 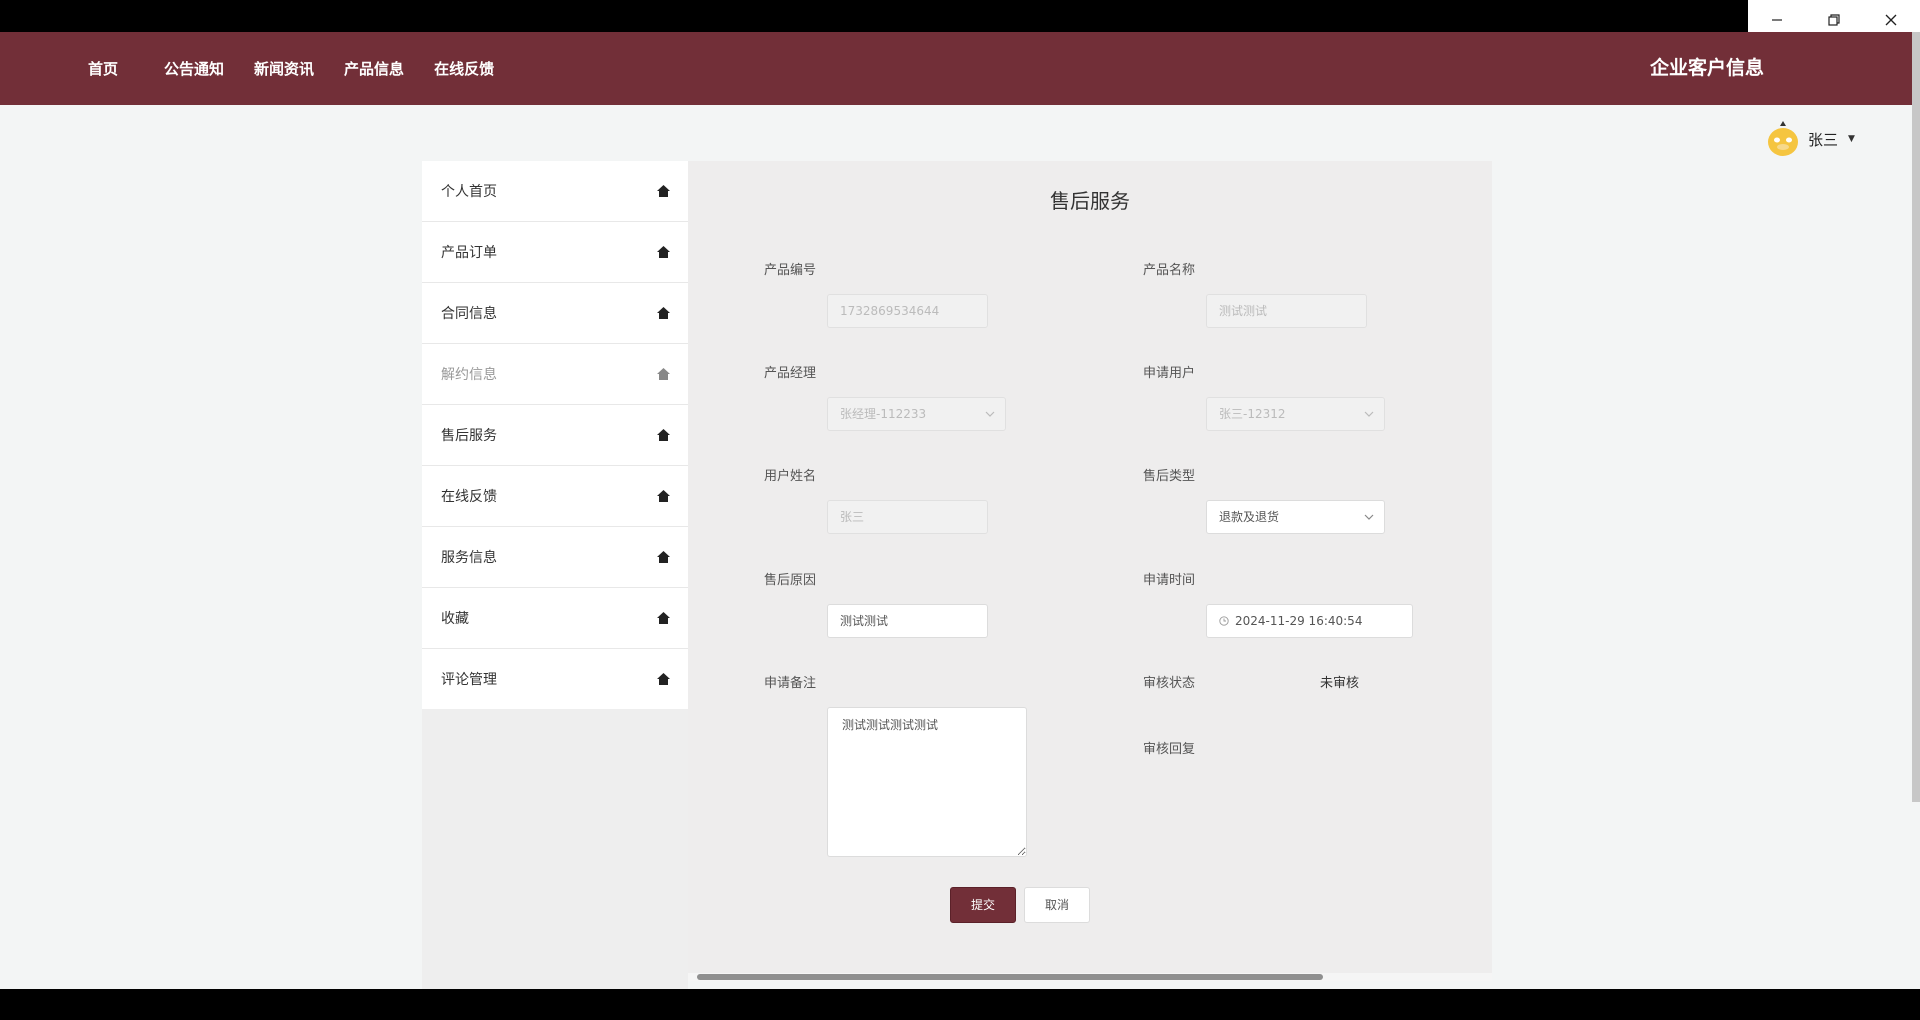 What do you see at coordinates (1851, 139) in the screenshot?
I see `caret-down-icon: ▼` at bounding box center [1851, 139].